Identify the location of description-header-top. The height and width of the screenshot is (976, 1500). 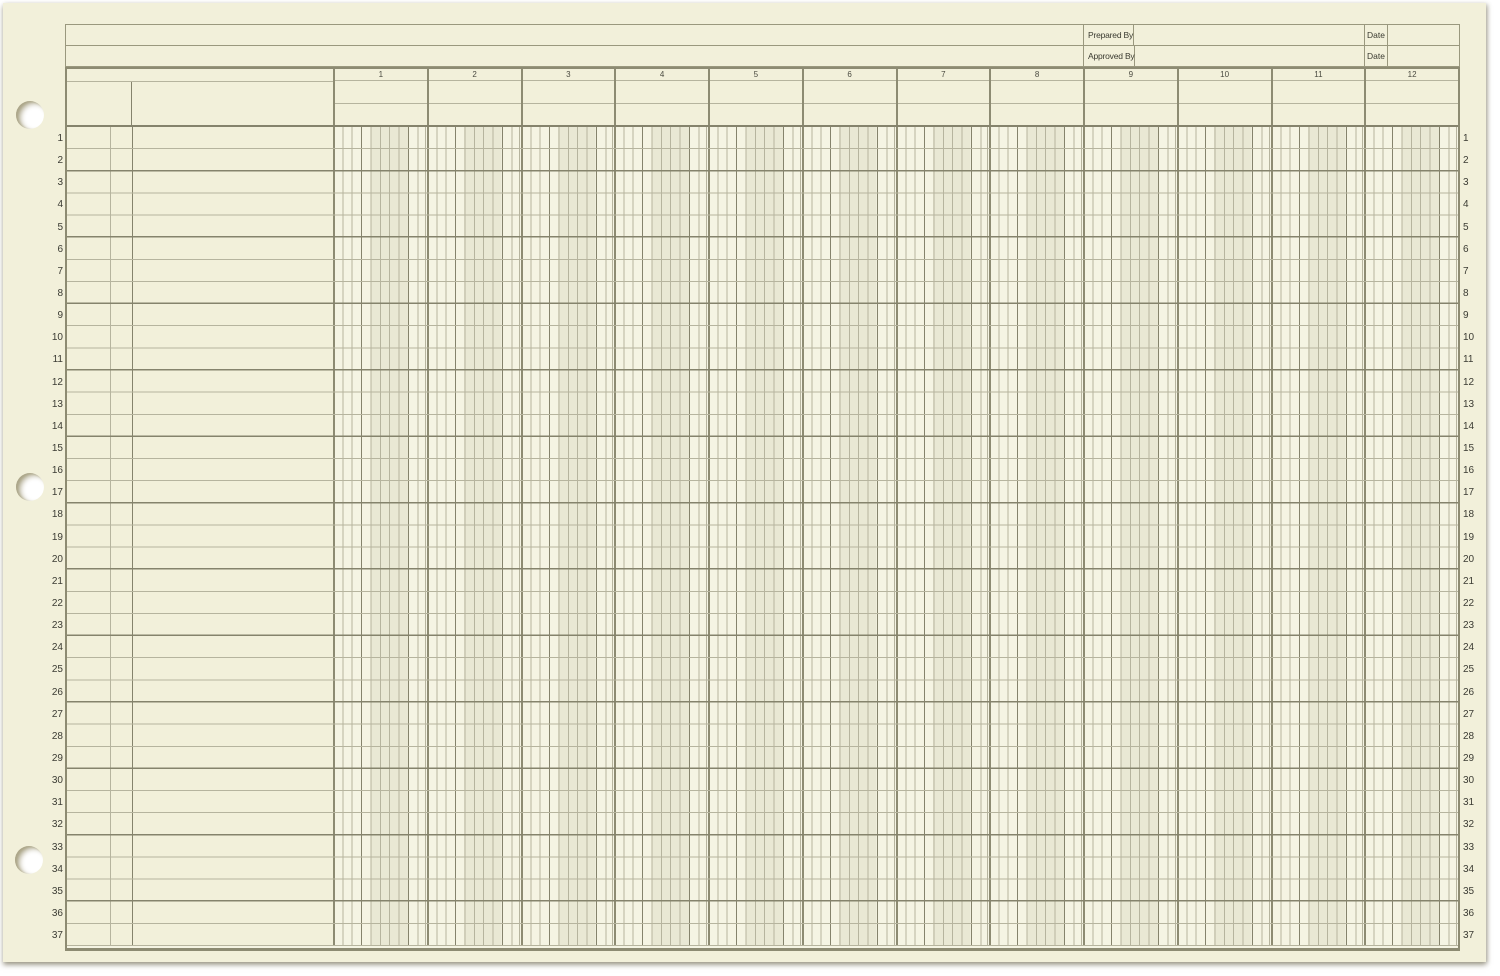
(200, 75).